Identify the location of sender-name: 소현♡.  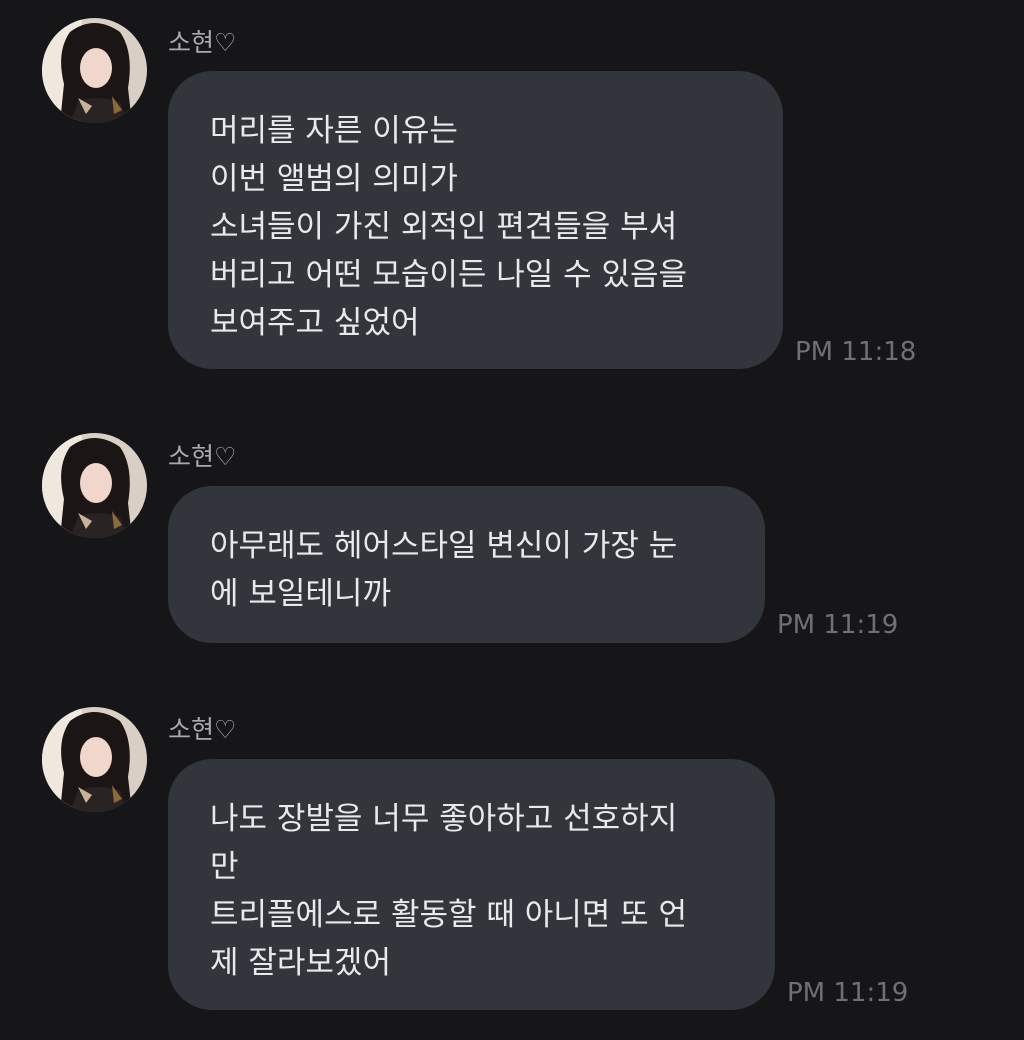
(202, 729).